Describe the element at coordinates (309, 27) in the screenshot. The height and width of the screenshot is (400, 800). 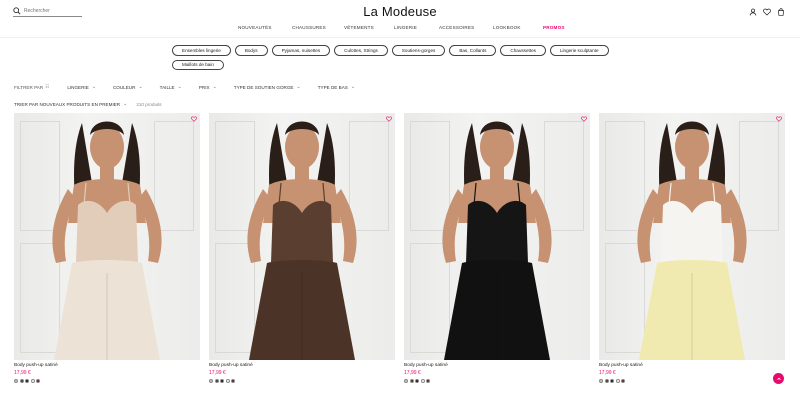
I see `nav-item-chaussures: CHAUSSURES` at that location.